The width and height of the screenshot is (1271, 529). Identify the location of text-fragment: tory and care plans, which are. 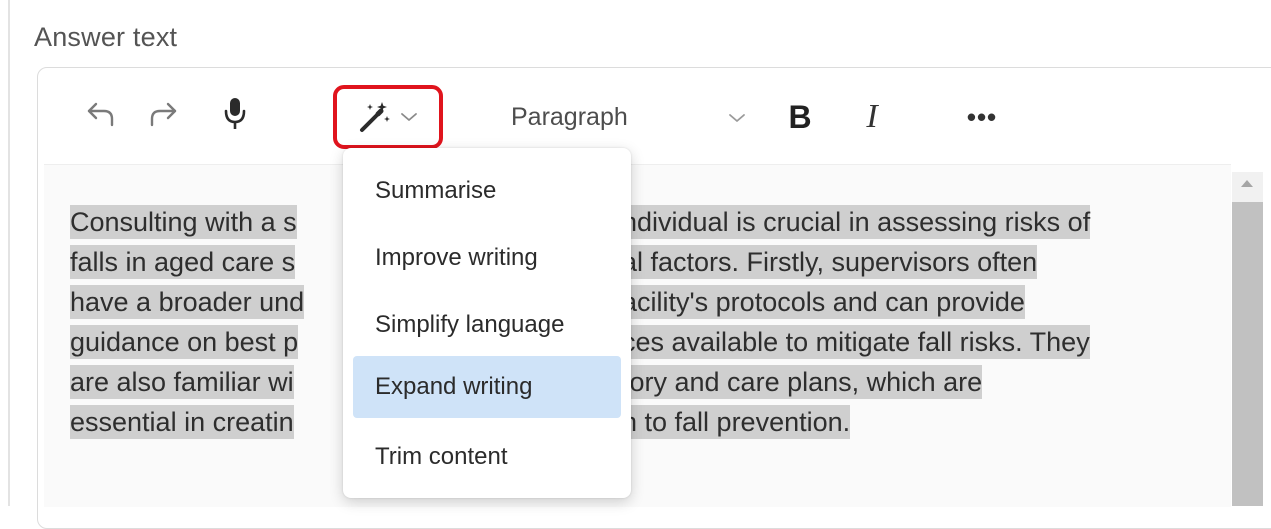
(802, 382).